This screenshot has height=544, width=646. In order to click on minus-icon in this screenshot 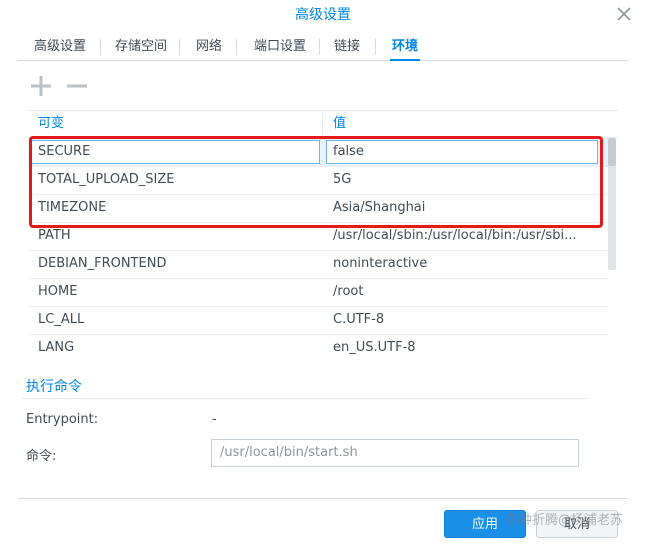, I will do `click(77, 86)`.